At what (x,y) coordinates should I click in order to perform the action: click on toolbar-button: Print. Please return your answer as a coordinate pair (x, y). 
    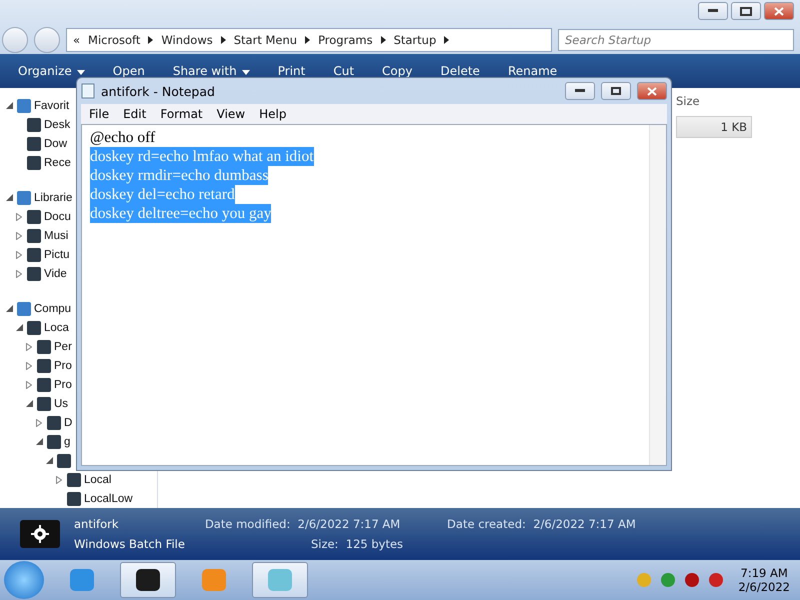
    Looking at the image, I should click on (292, 71).